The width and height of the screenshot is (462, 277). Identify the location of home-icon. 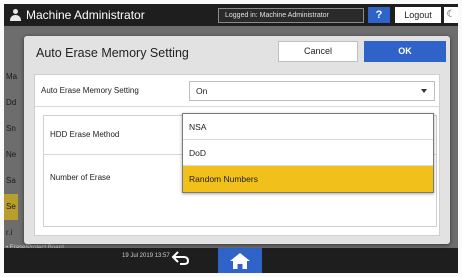
(240, 261).